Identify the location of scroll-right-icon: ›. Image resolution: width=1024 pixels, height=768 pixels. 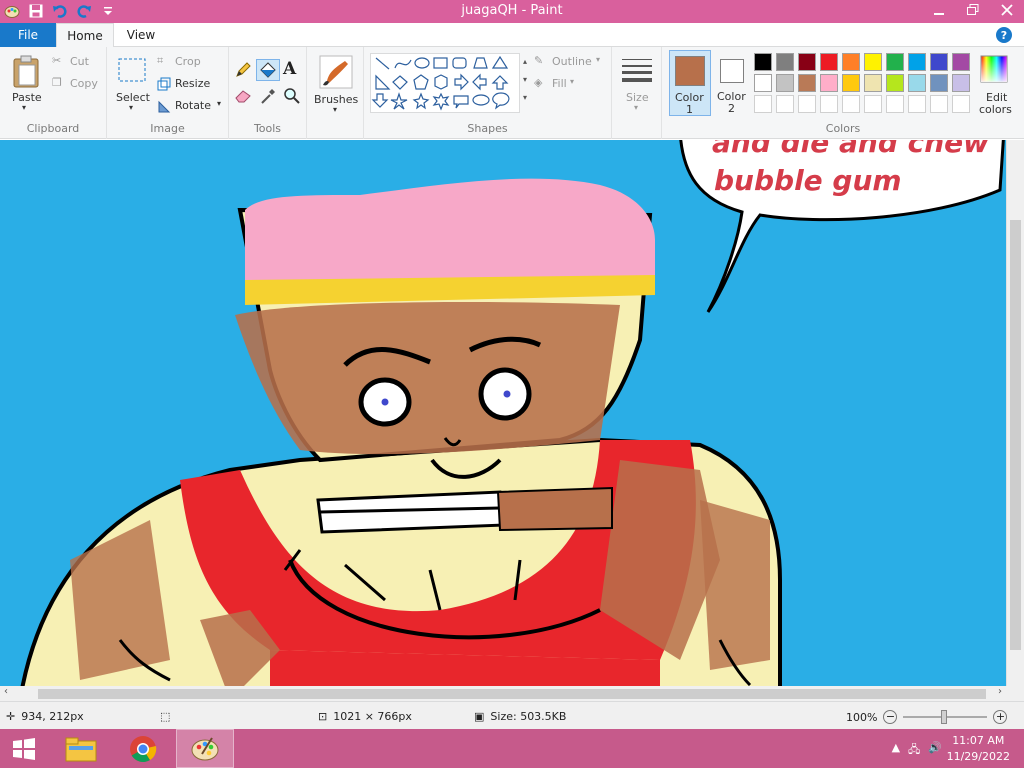
(1000, 691).